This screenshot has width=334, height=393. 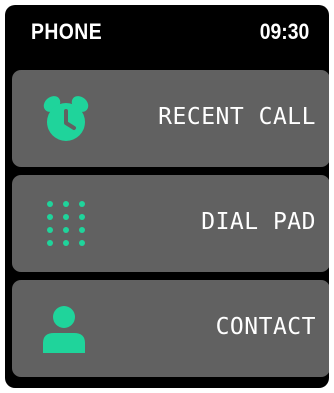 What do you see at coordinates (66, 224) in the screenshot?
I see `keypad-icon` at bounding box center [66, 224].